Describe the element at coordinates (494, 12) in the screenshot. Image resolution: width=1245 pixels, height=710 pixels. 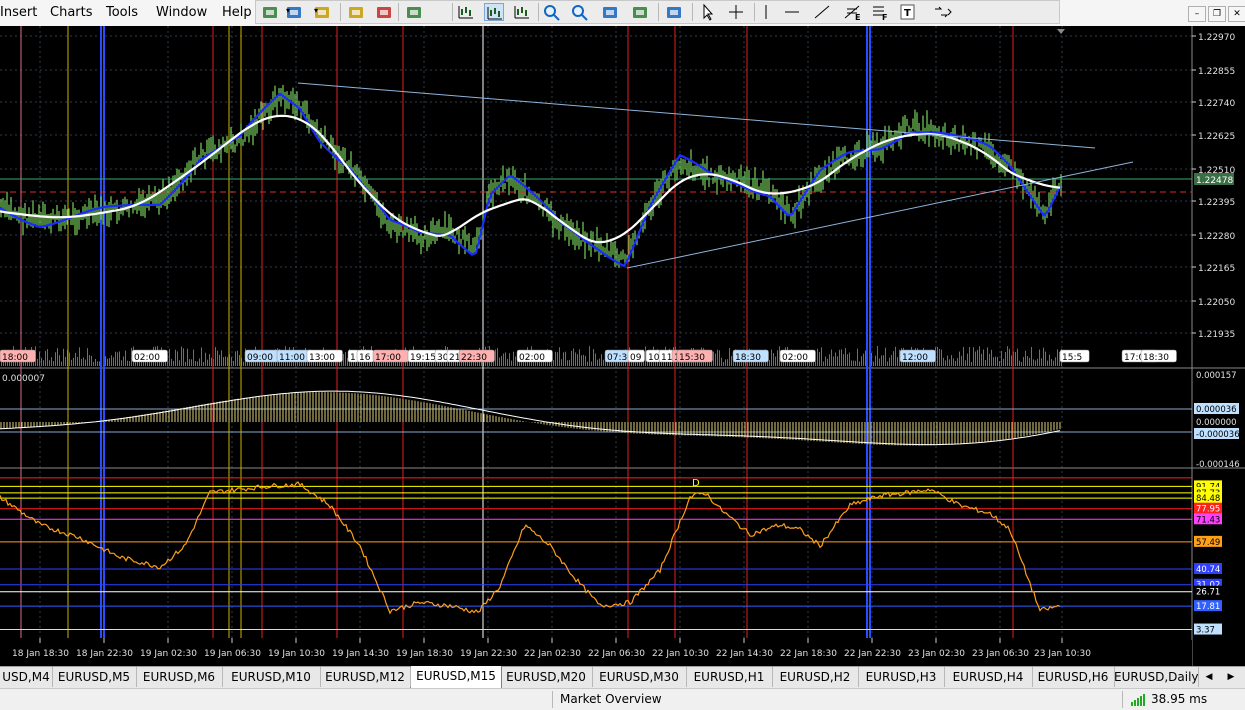
I see `candlestick-icon` at that location.